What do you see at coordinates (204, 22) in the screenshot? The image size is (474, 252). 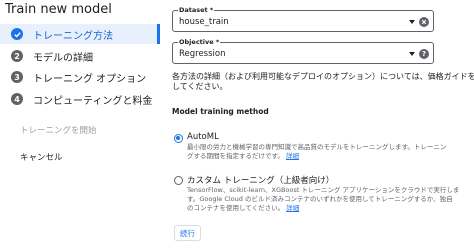 I see `dataset-value: house_train` at bounding box center [204, 22].